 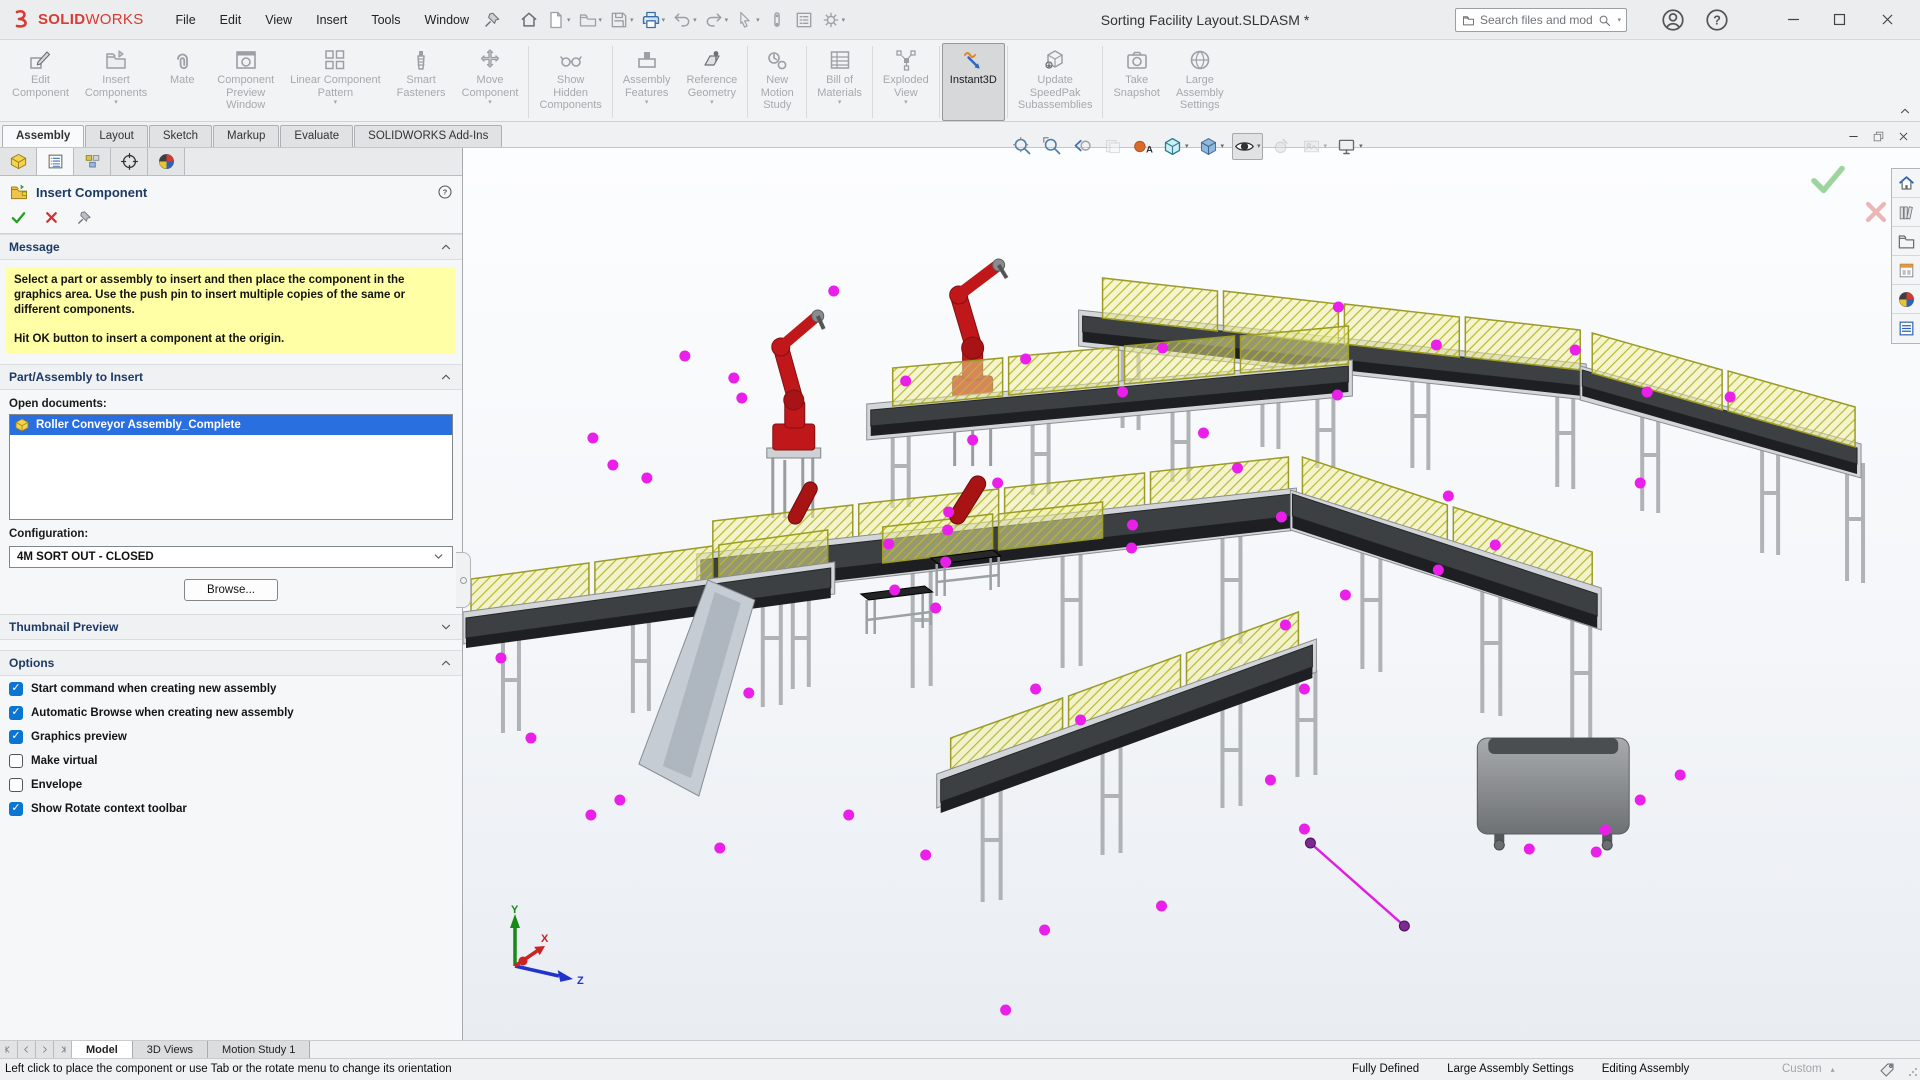 What do you see at coordinates (1604, 20) in the screenshot?
I see `search-icon` at bounding box center [1604, 20].